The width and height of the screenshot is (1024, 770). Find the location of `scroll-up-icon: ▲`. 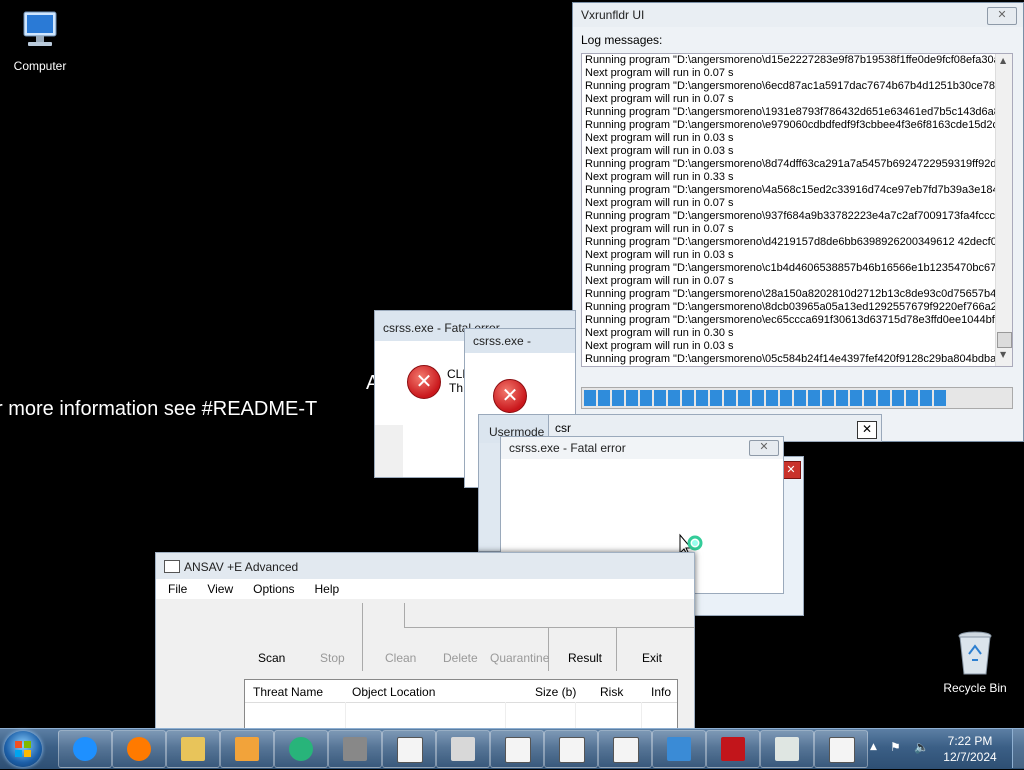

scroll-up-icon: ▲ is located at coordinates (1003, 60).